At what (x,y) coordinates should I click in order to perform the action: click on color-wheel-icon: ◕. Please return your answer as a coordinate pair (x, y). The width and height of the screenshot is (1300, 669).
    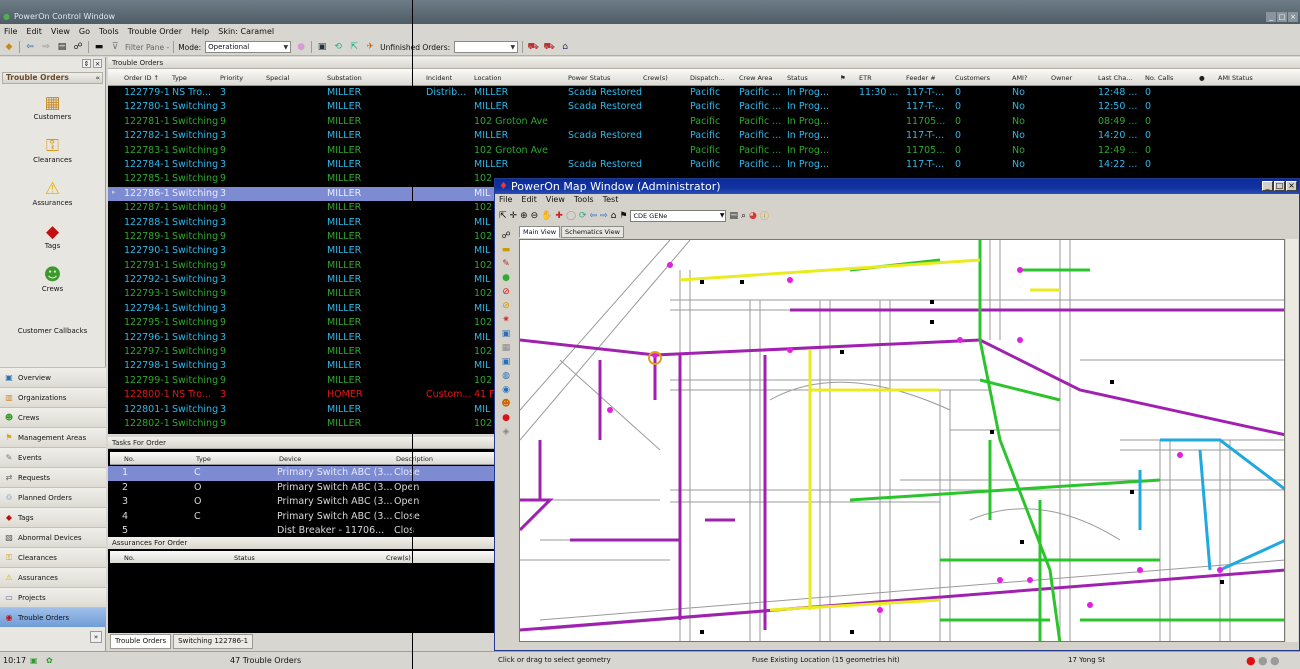
    Looking at the image, I should click on (753, 216).